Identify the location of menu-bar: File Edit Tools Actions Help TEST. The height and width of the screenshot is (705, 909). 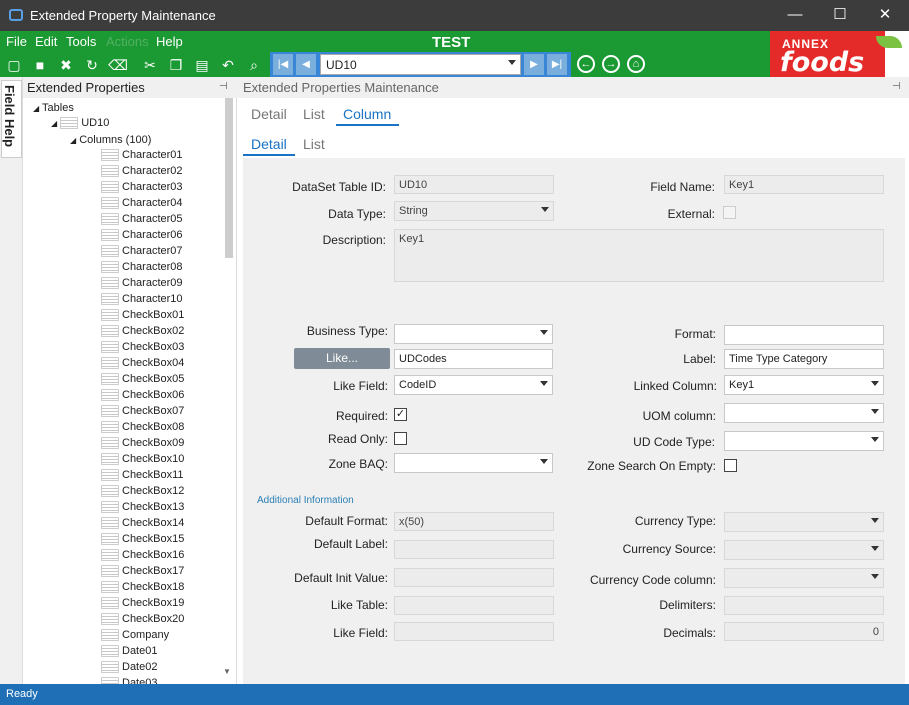
(385, 41).